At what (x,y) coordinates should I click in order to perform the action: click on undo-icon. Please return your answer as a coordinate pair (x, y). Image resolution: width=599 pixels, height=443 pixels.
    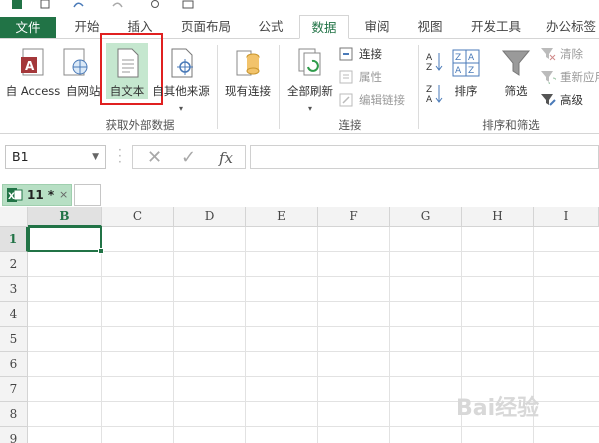
    Looking at the image, I should click on (78, 4).